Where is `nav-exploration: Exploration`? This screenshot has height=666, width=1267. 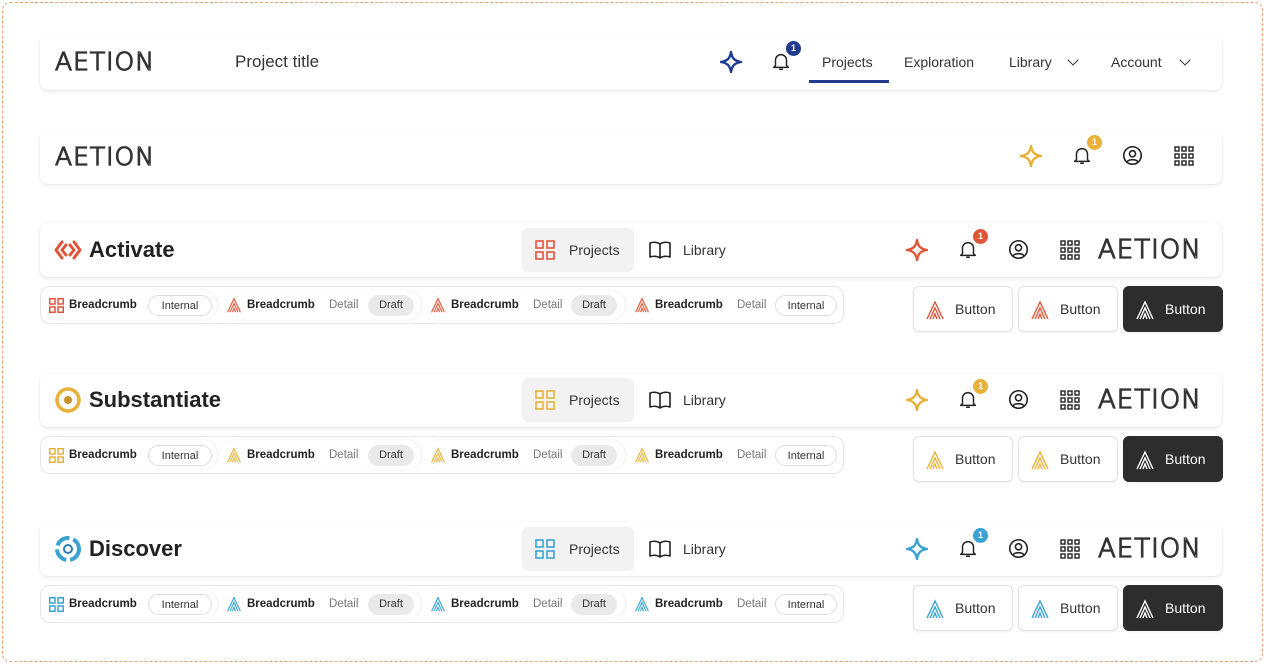 nav-exploration: Exploration is located at coordinates (939, 62).